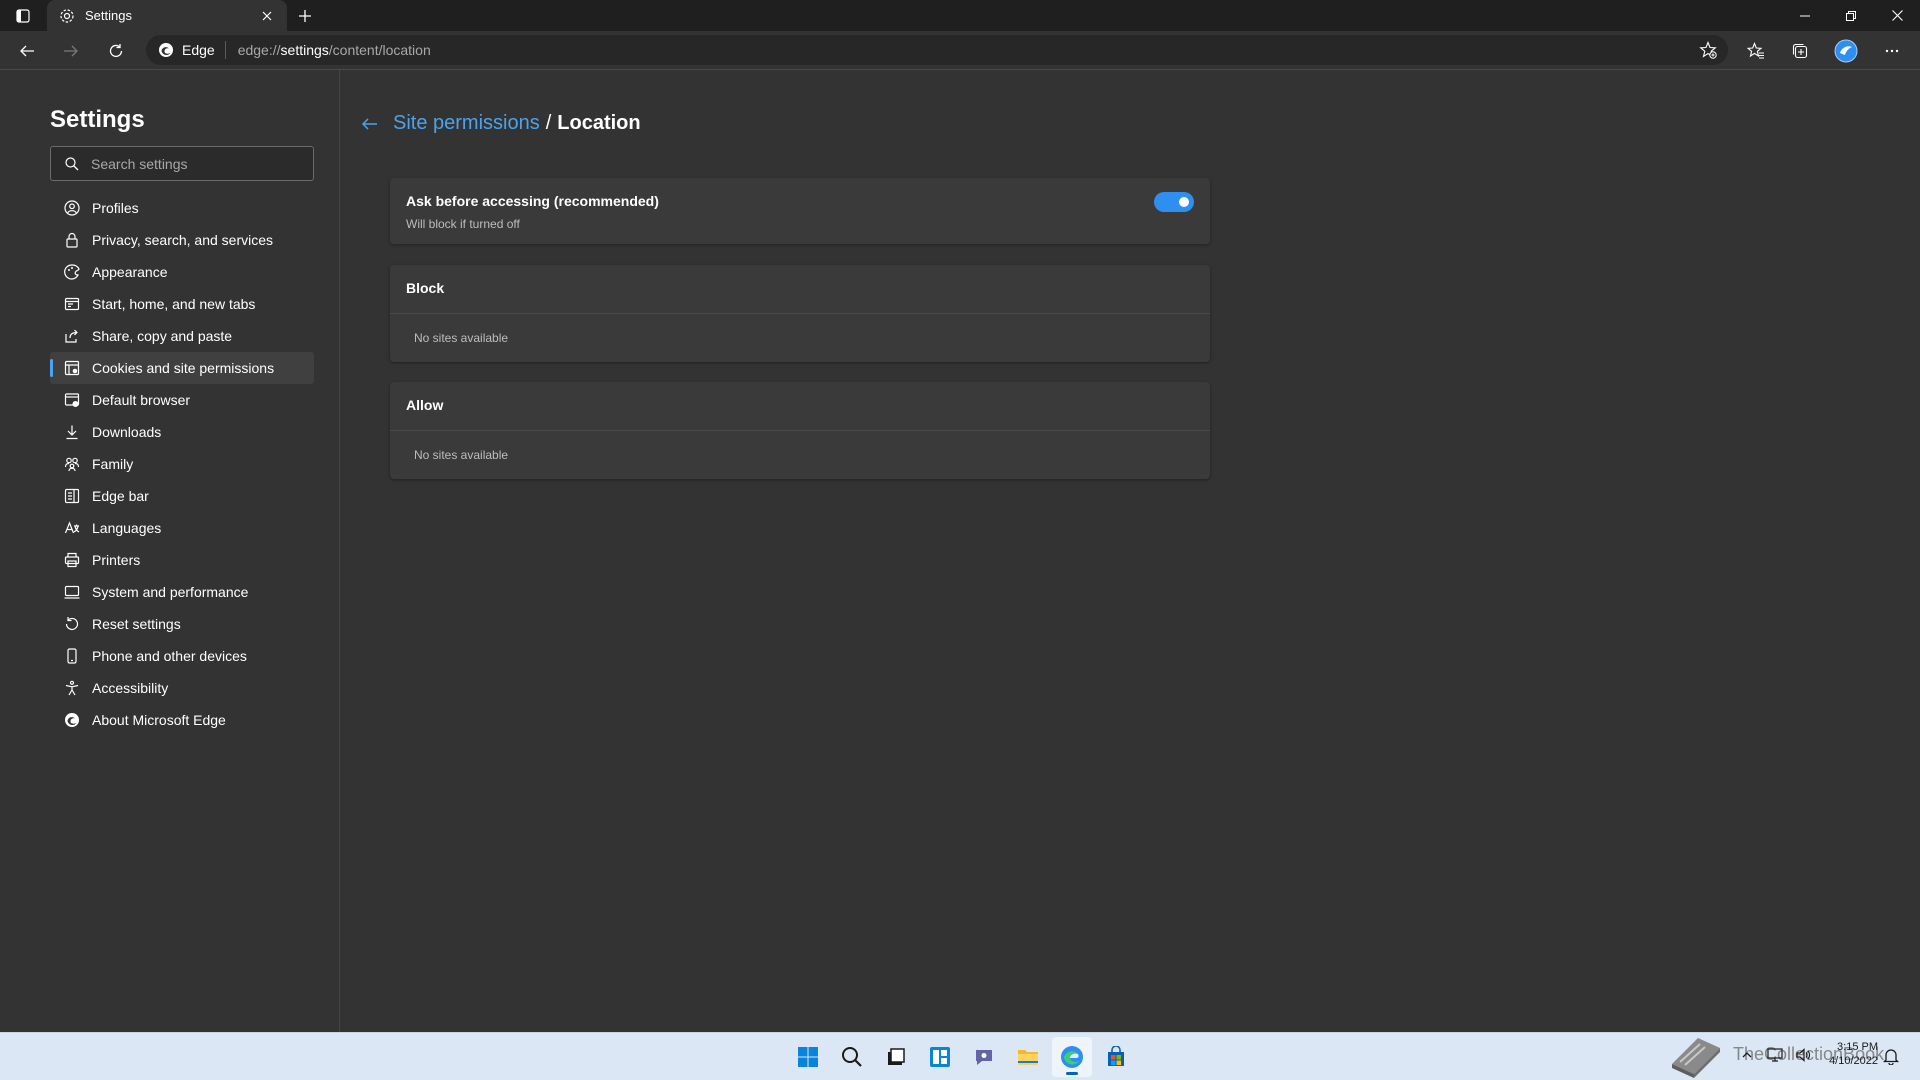  Describe the element at coordinates (97, 119) in the screenshot. I see `sidebar-title: Settings` at that location.